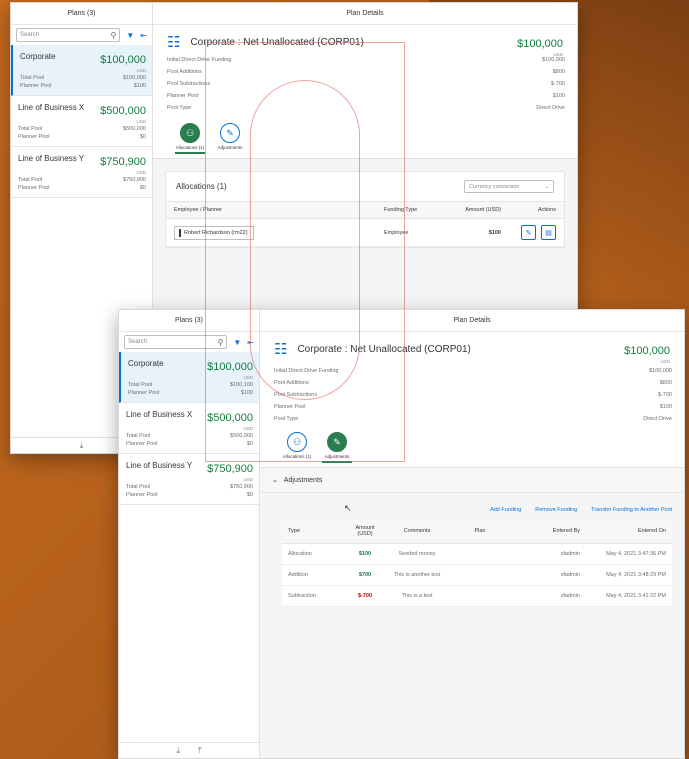 The height and width of the screenshot is (759, 689). Describe the element at coordinates (142, 137) in the screenshot. I see `planner-pool-value: $0` at that location.